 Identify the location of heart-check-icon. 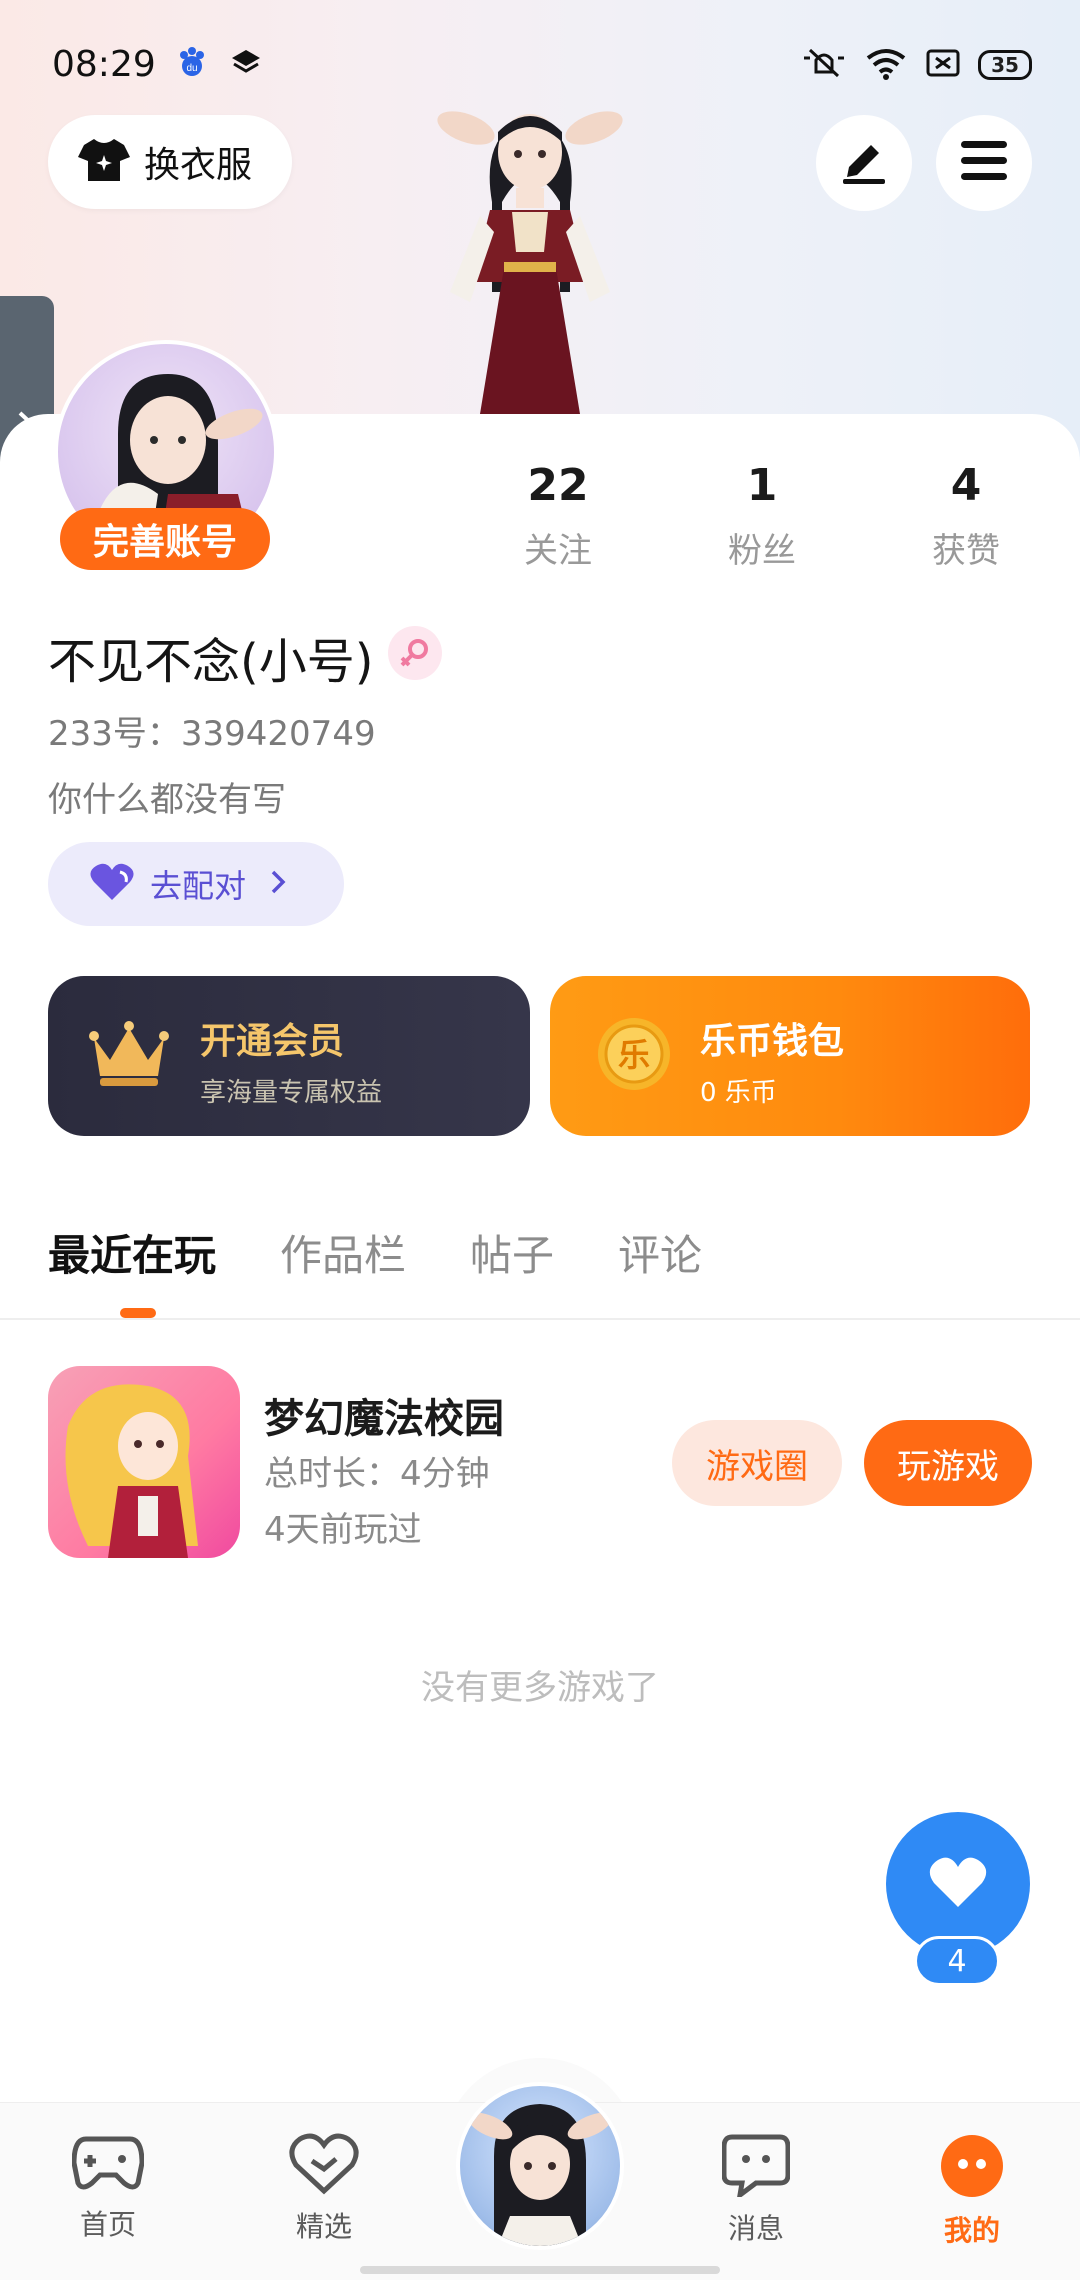
(324, 2166).